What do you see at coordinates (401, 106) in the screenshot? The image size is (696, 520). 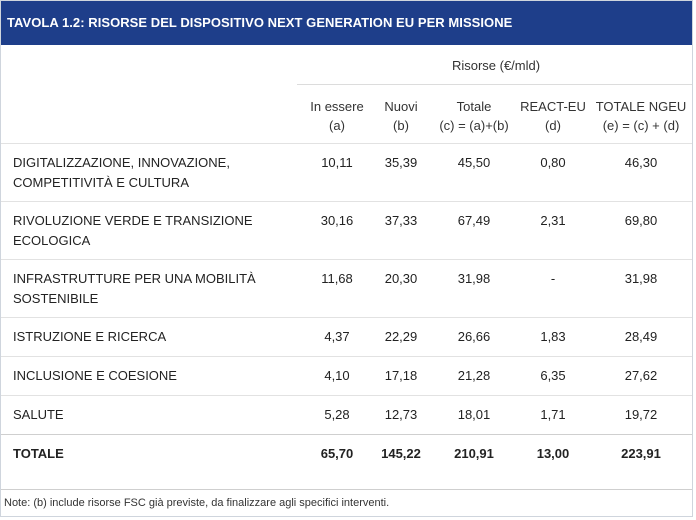 I see `column-header-label: Nuovi` at bounding box center [401, 106].